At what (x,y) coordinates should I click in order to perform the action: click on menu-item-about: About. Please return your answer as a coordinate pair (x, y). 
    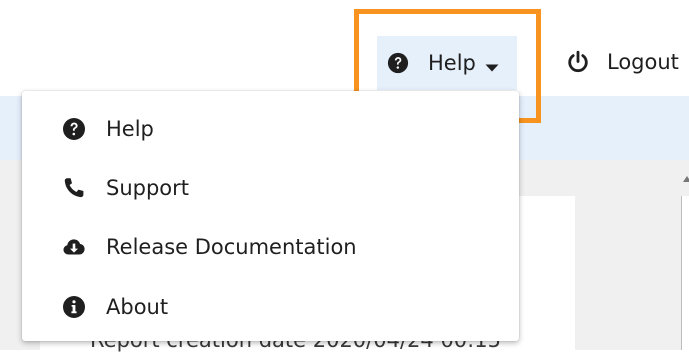
    Looking at the image, I should click on (270, 307).